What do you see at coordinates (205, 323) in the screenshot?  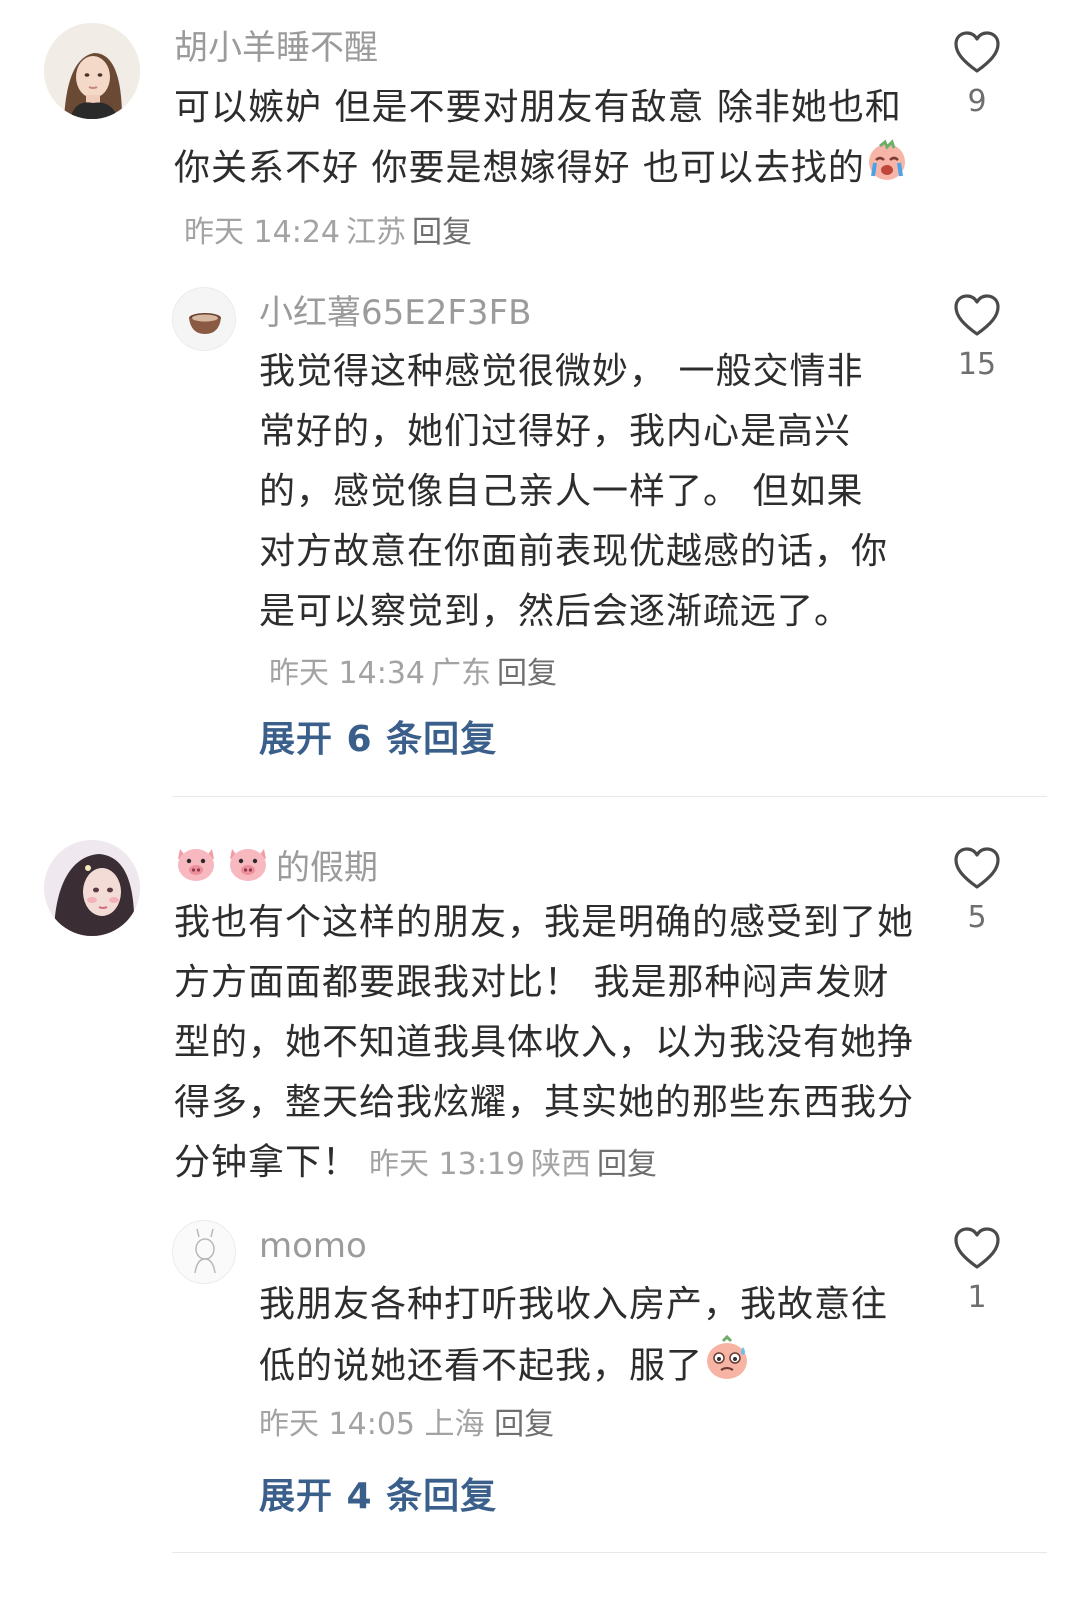 I see `bowl-avatar-icon` at bounding box center [205, 323].